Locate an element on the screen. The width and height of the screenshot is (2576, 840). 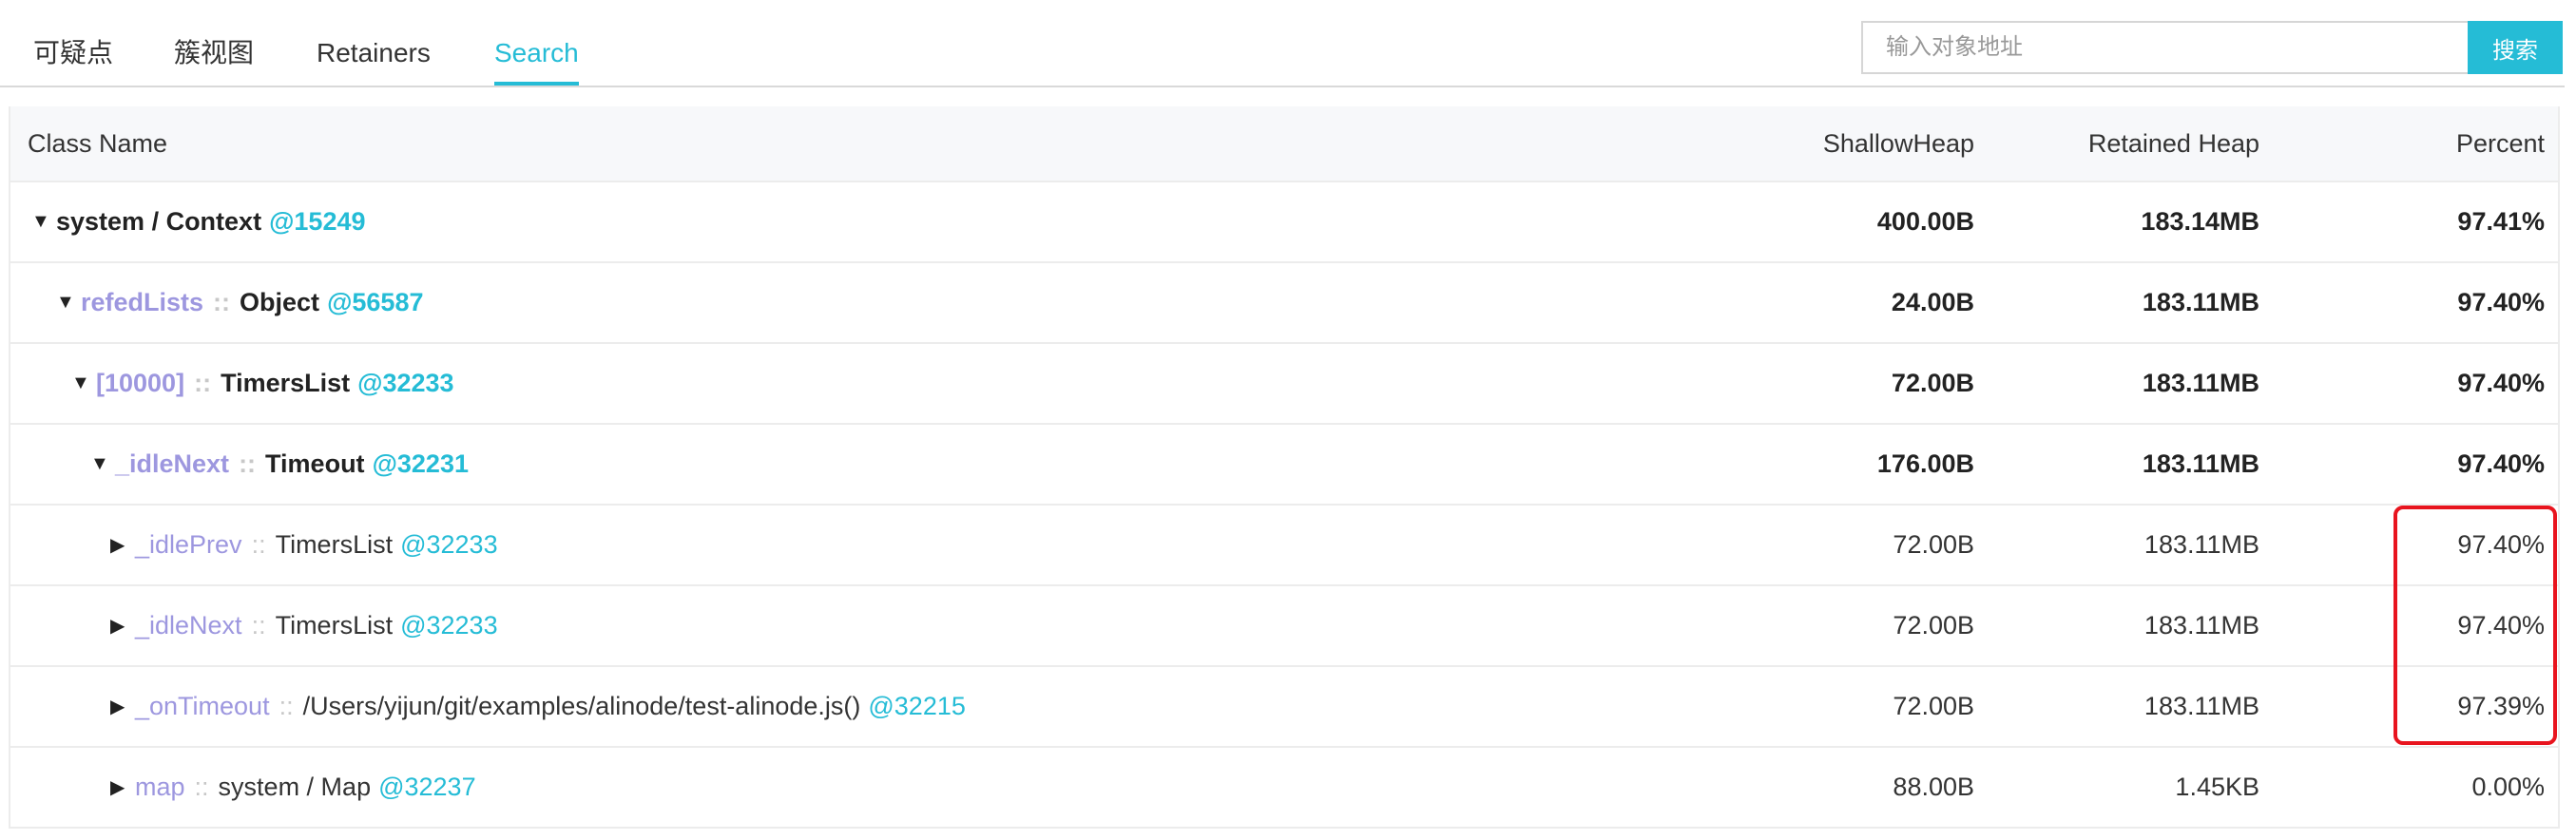
class-name-cell: ▶ _idleNext:: TimersList @32233 is located at coordinates (304, 625).